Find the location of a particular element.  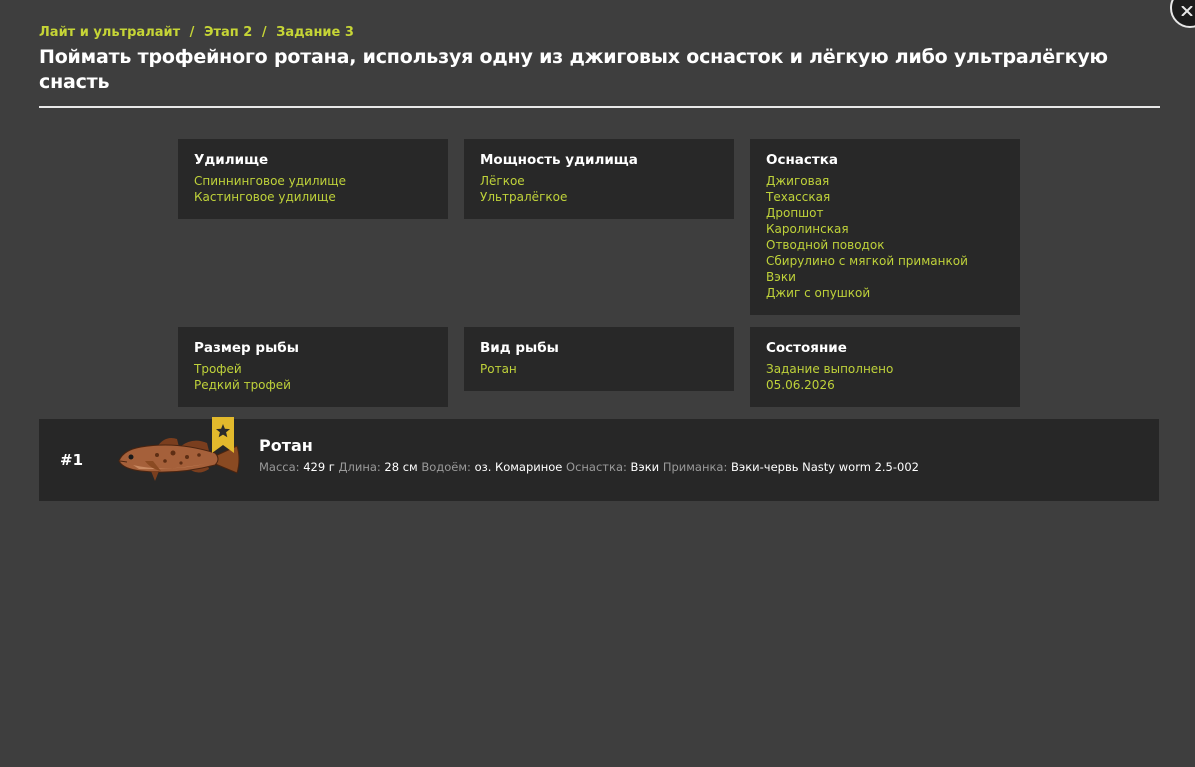

card-status: Состояние Задание выполнено 05.06.2026 is located at coordinates (885, 367).